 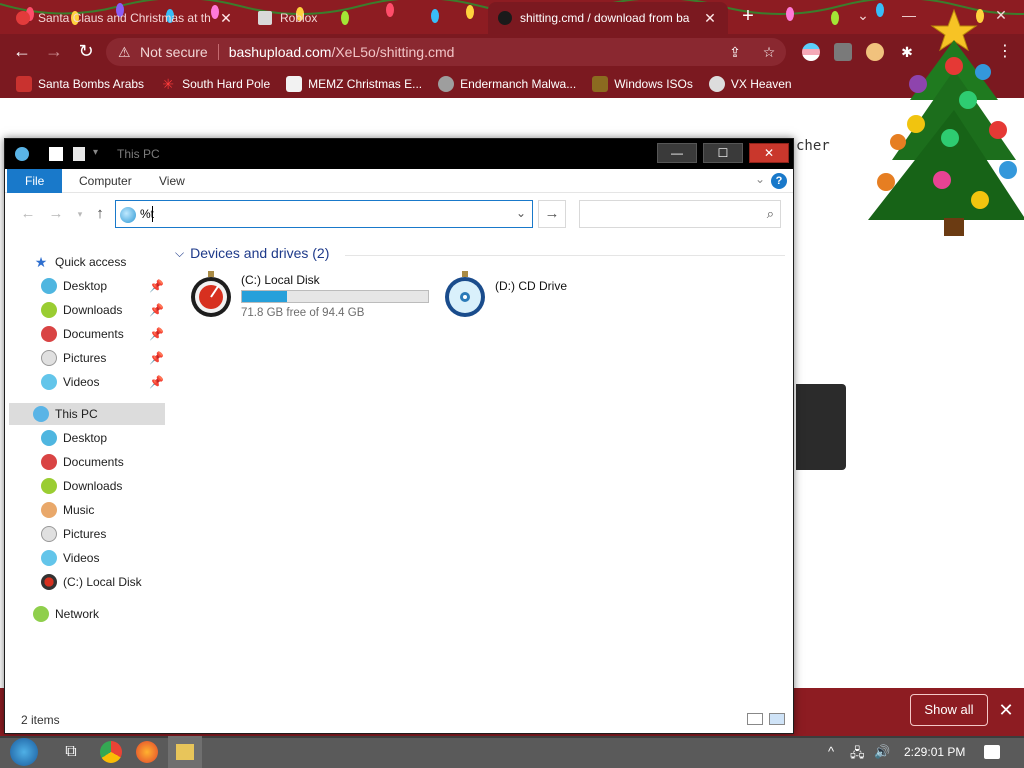 I want to click on taskbar-clock: 2:29:01 PM, so click(x=934, y=752).